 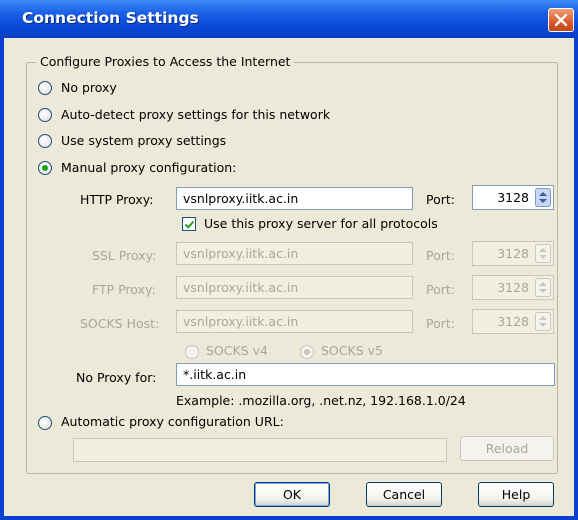 I want to click on group-legend: Configure Proxies to Access the Internet, so click(x=165, y=61).